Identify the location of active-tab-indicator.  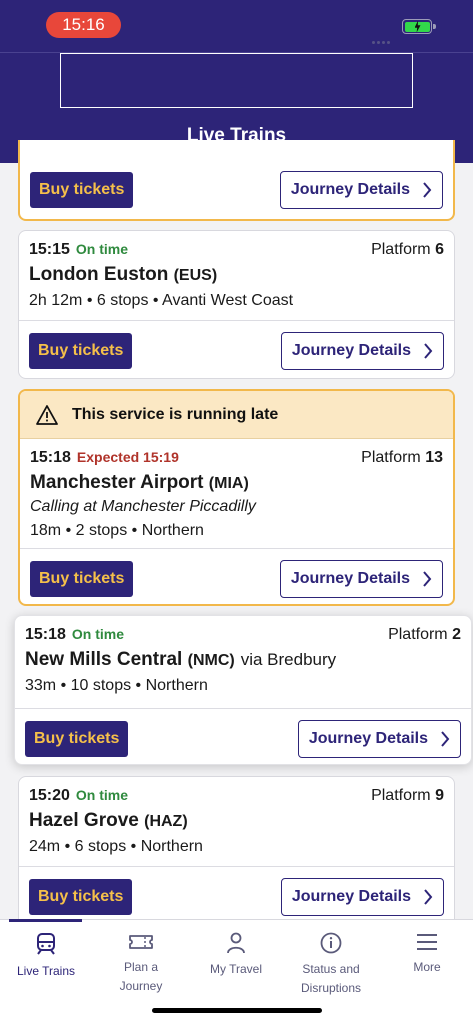
(45, 920).